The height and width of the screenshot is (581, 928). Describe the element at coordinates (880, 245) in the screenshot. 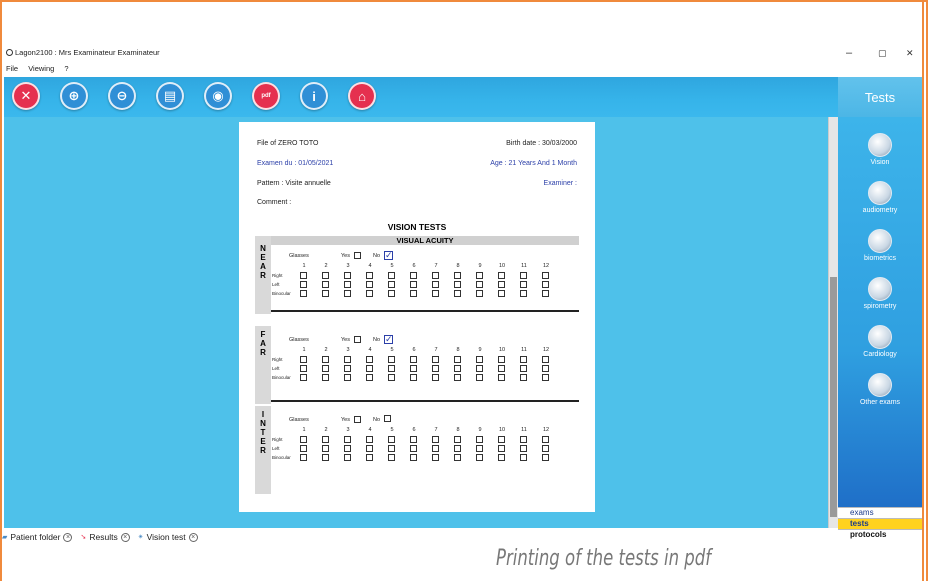

I see `side-item-biometrics: biometrics` at that location.